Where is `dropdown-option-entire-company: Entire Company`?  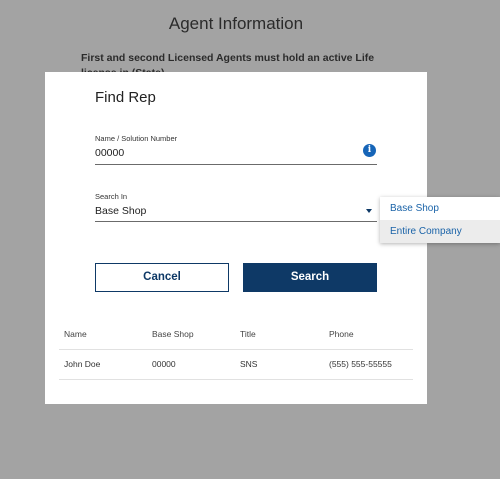 dropdown-option-entire-company: Entire Company is located at coordinates (440, 231).